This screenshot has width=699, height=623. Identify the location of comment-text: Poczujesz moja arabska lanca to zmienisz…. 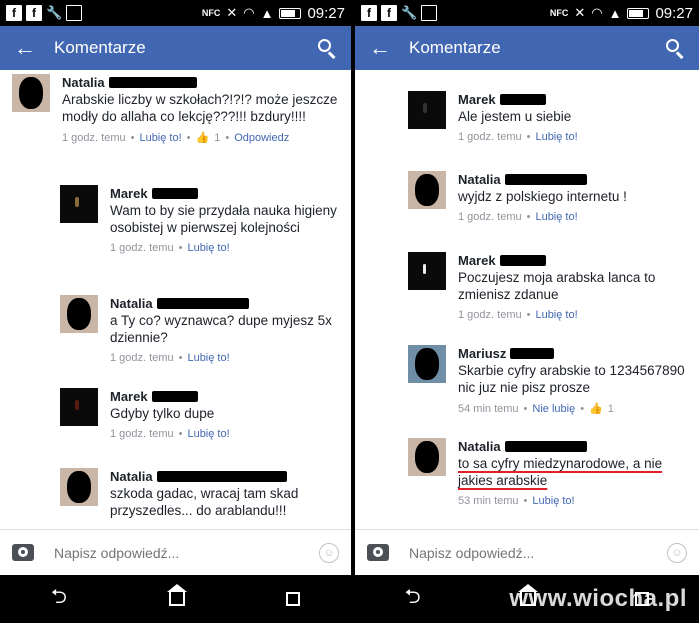
(557, 286).